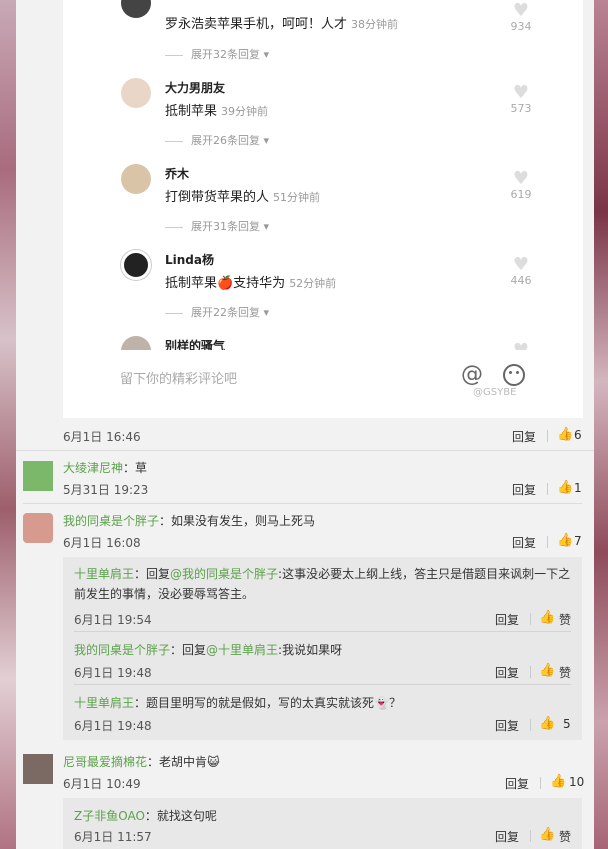 This screenshot has height=849, width=608. What do you see at coordinates (217, 140) in the screenshot?
I see `expand-replies: 展开26条回复 ▾` at bounding box center [217, 140].